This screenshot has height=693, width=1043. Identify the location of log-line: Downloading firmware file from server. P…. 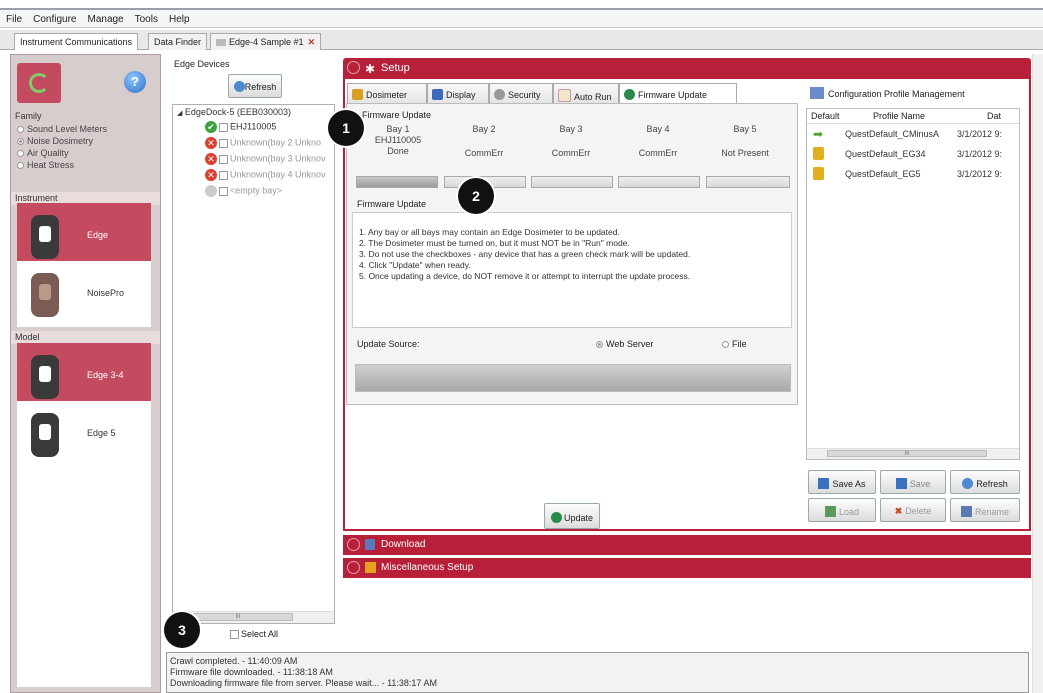
(303, 683).